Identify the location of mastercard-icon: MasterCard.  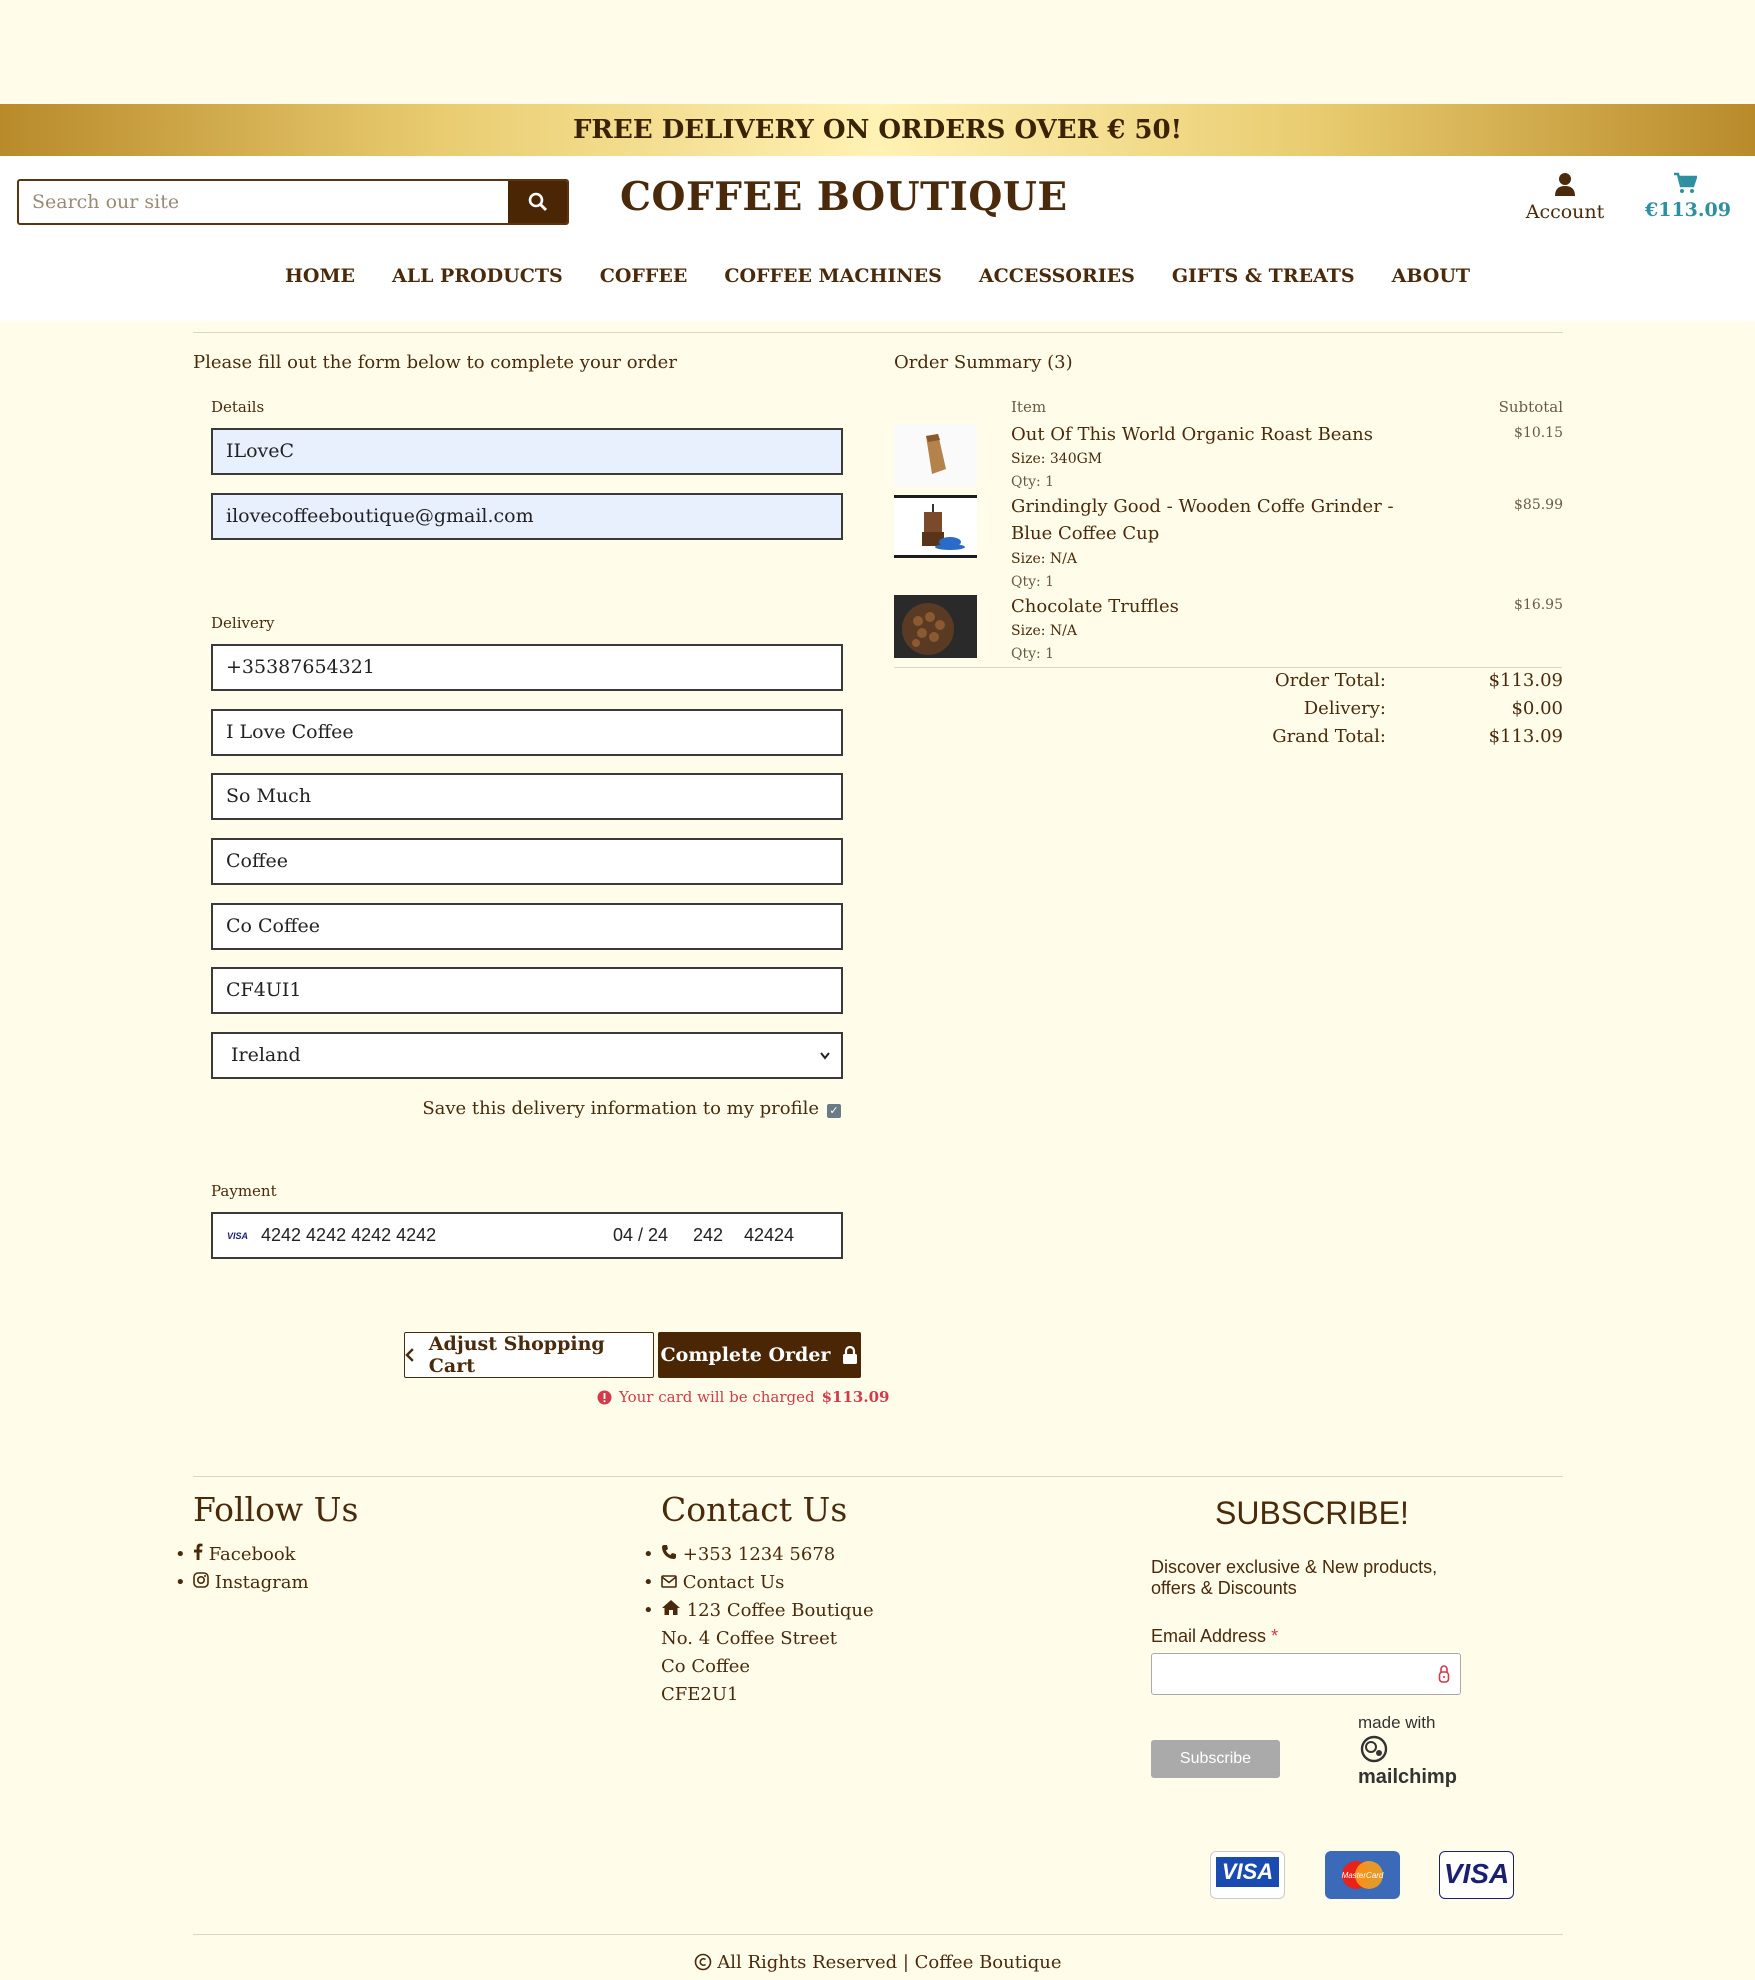
(1362, 1875).